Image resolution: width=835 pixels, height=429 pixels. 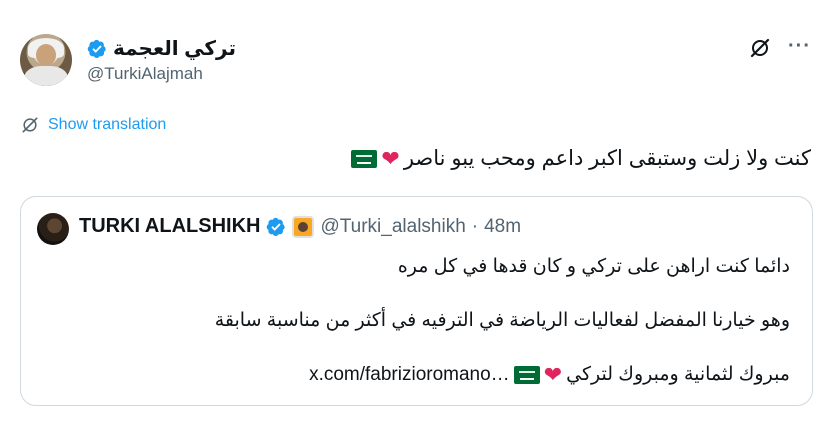 What do you see at coordinates (169, 226) in the screenshot?
I see `quoted-author-name: TURKI ALALSHIKH` at bounding box center [169, 226].